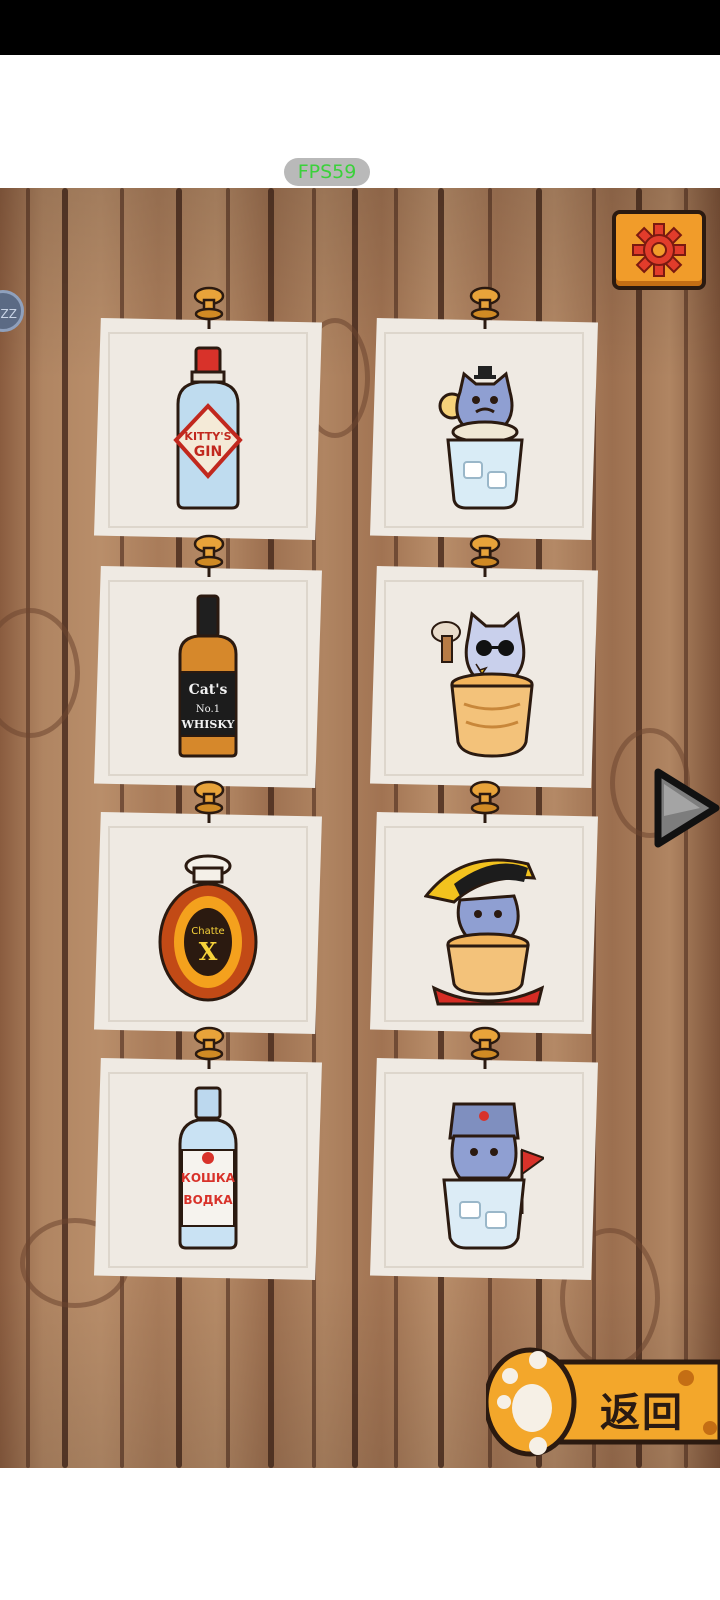  What do you see at coordinates (208, 724) in the screenshot?
I see `whisky-label-line3: WHISKY` at bounding box center [208, 724].